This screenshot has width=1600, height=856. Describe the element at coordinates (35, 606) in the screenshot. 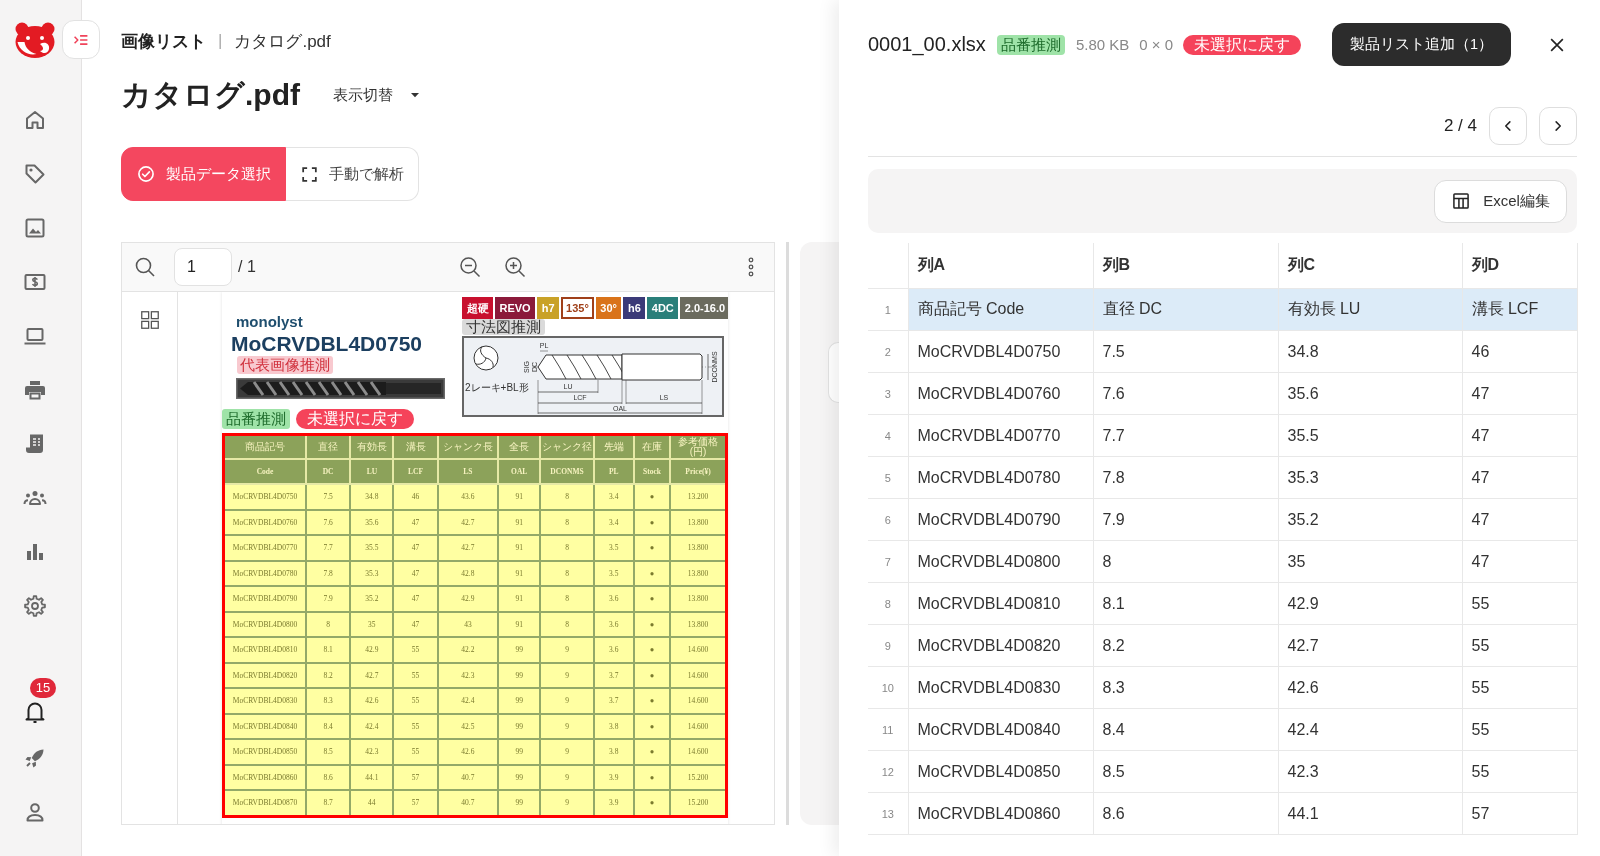

I see `settings-icon` at that location.